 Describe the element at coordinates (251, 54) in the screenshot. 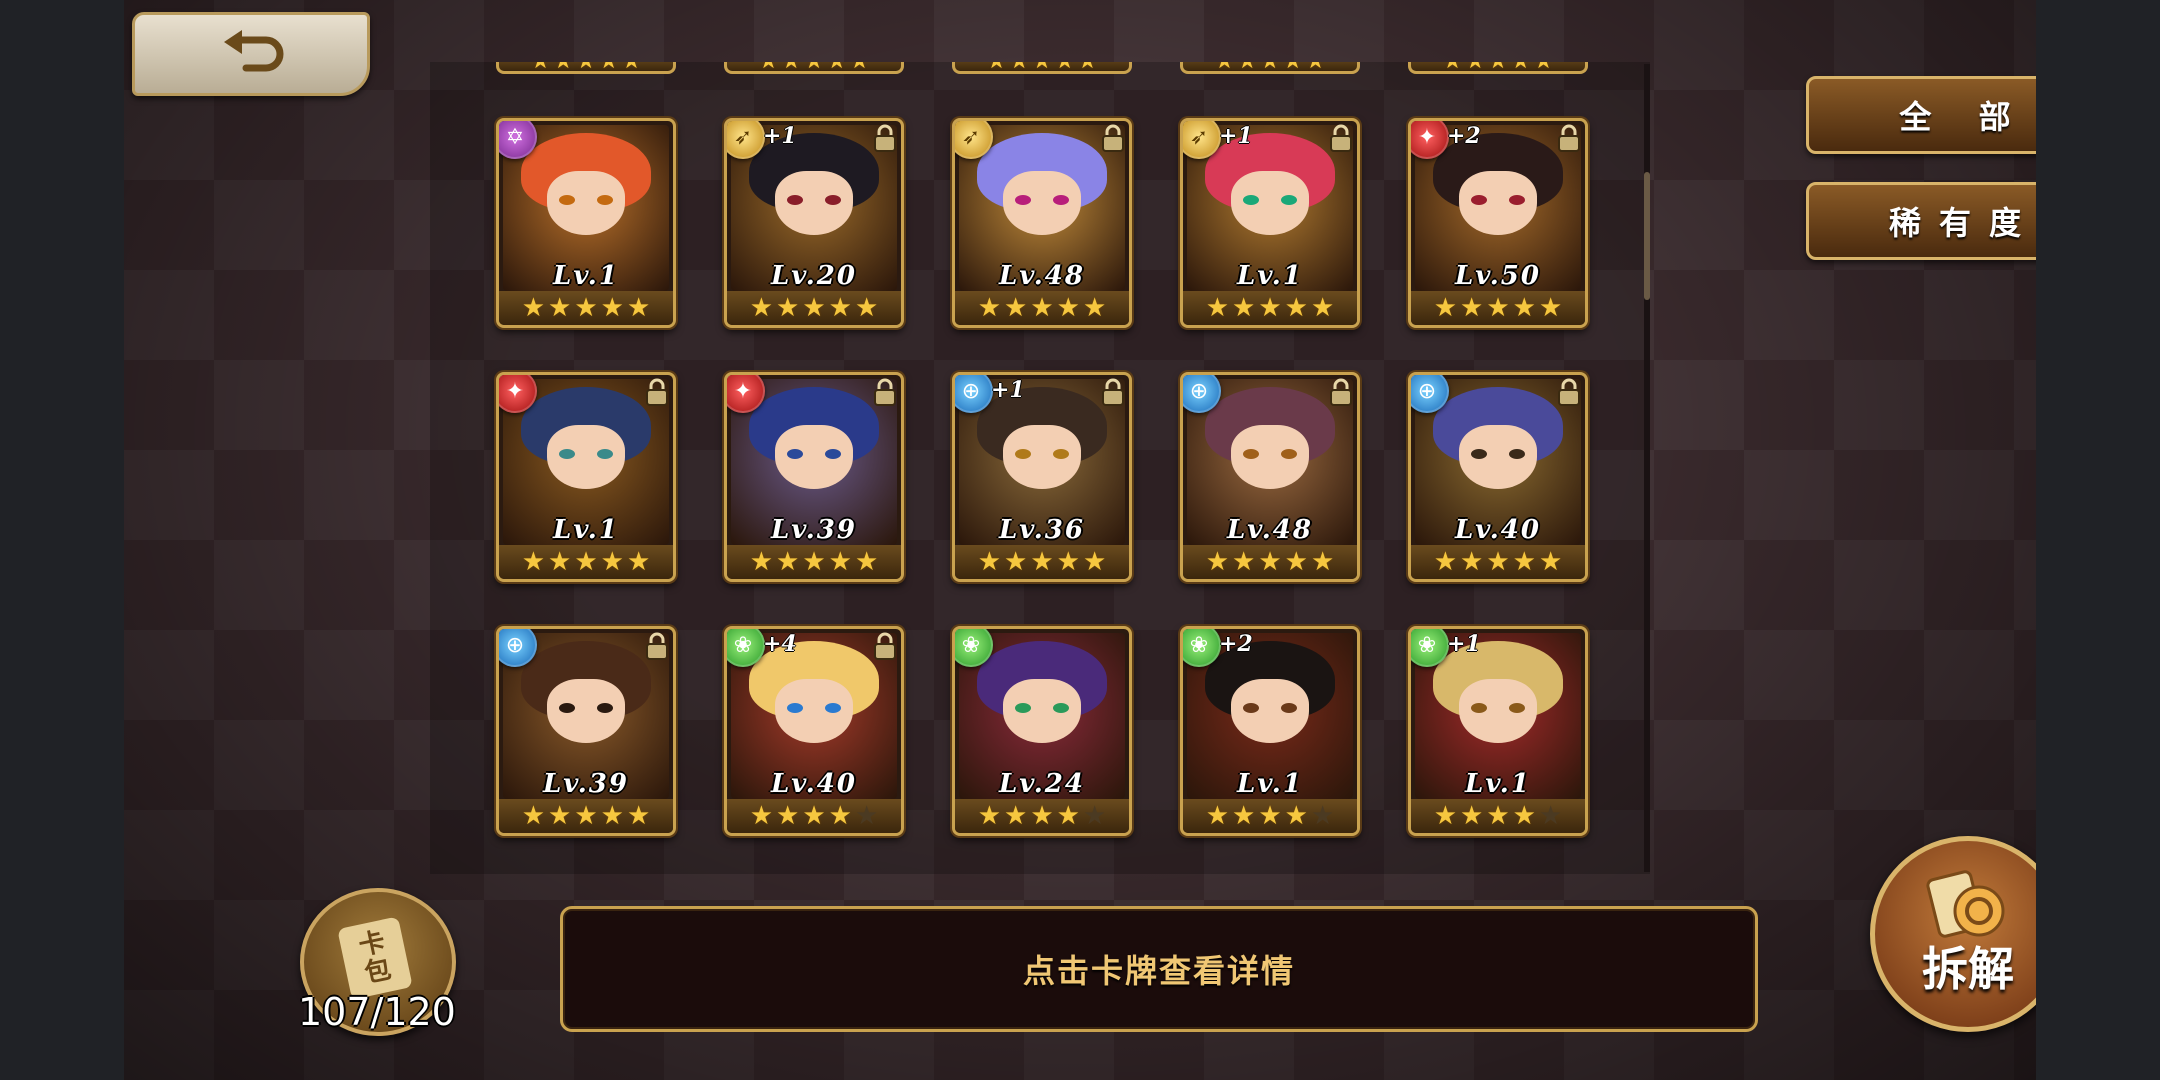

I see `back-button` at that location.